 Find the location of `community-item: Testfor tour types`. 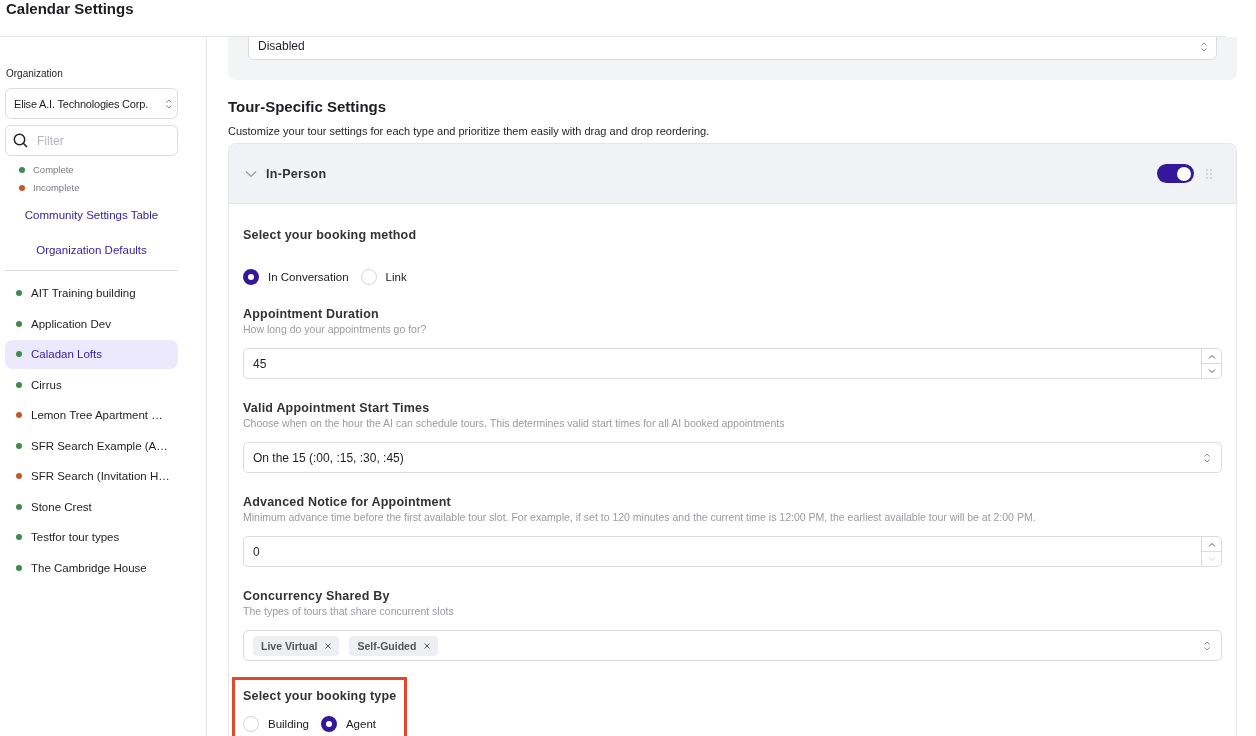

community-item: Testfor tour types is located at coordinates (91, 537).